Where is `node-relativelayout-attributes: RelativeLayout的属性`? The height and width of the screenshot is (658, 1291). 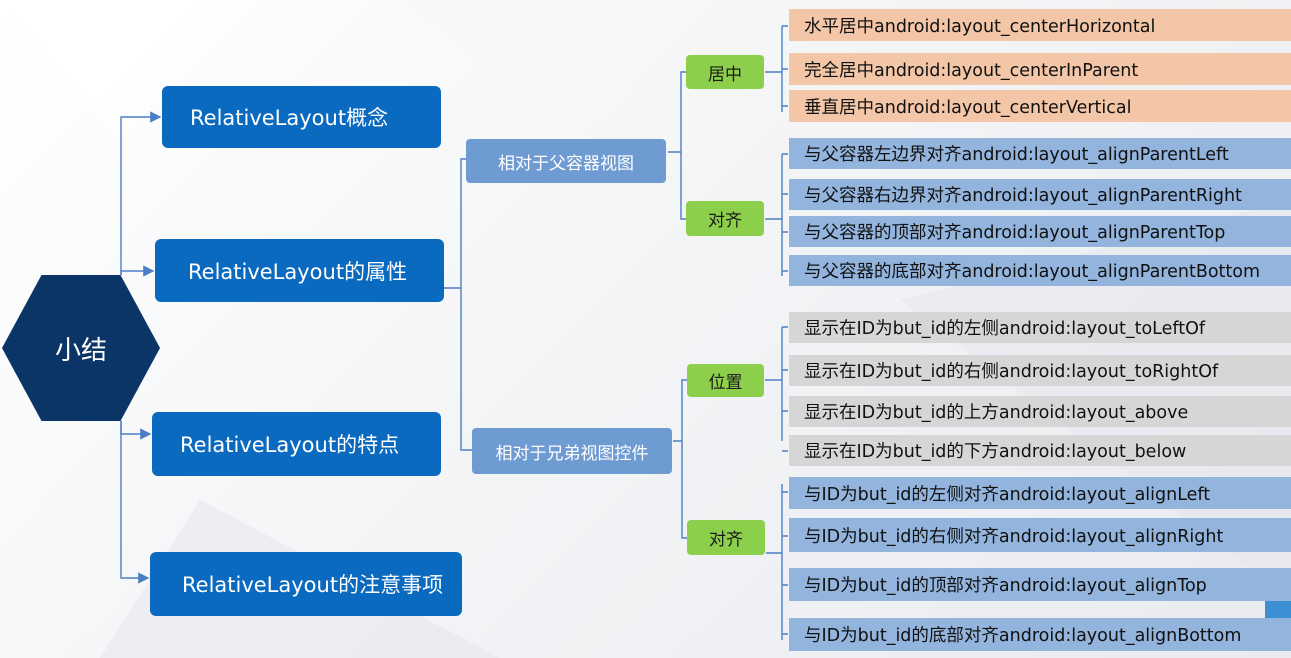 node-relativelayout-attributes: RelativeLayout的属性 is located at coordinates (299, 270).